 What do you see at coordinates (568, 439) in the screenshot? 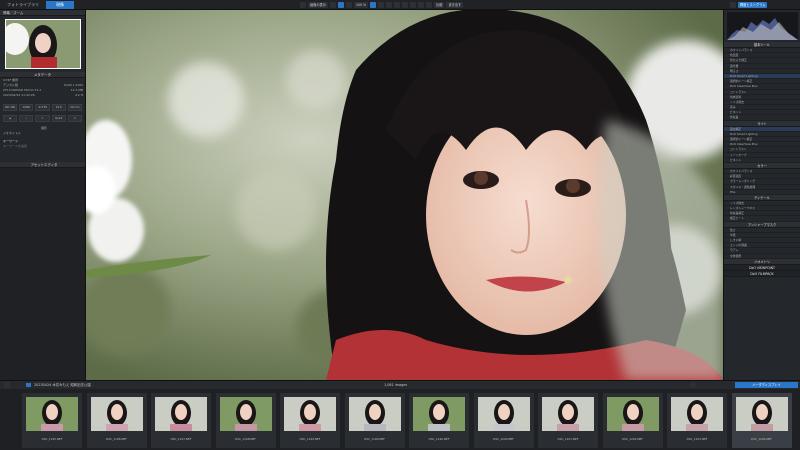
I see `thumbnail-filename: DSC_1201.NEF` at bounding box center [568, 439].